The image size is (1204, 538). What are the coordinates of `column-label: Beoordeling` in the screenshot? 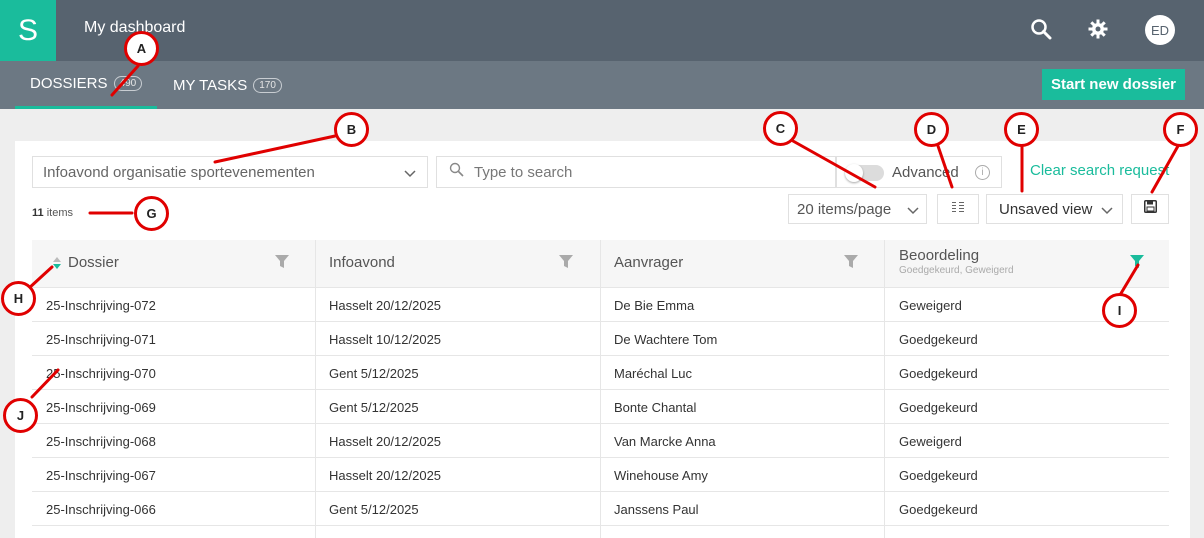 It's located at (939, 255).